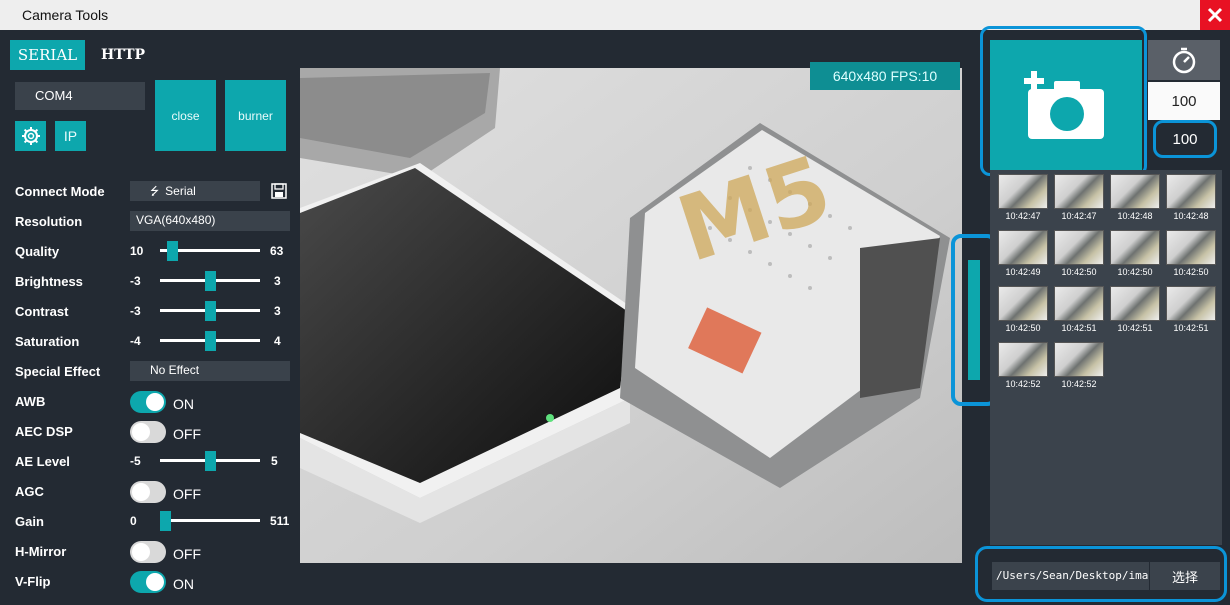 The height and width of the screenshot is (605, 1230). I want to click on v-flip-toggle, so click(148, 582).